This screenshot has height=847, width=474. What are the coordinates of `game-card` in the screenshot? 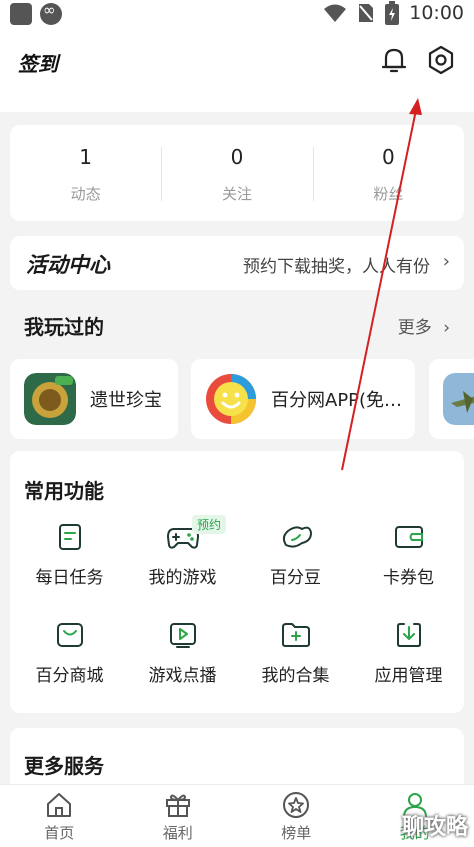 It's located at (451, 399).